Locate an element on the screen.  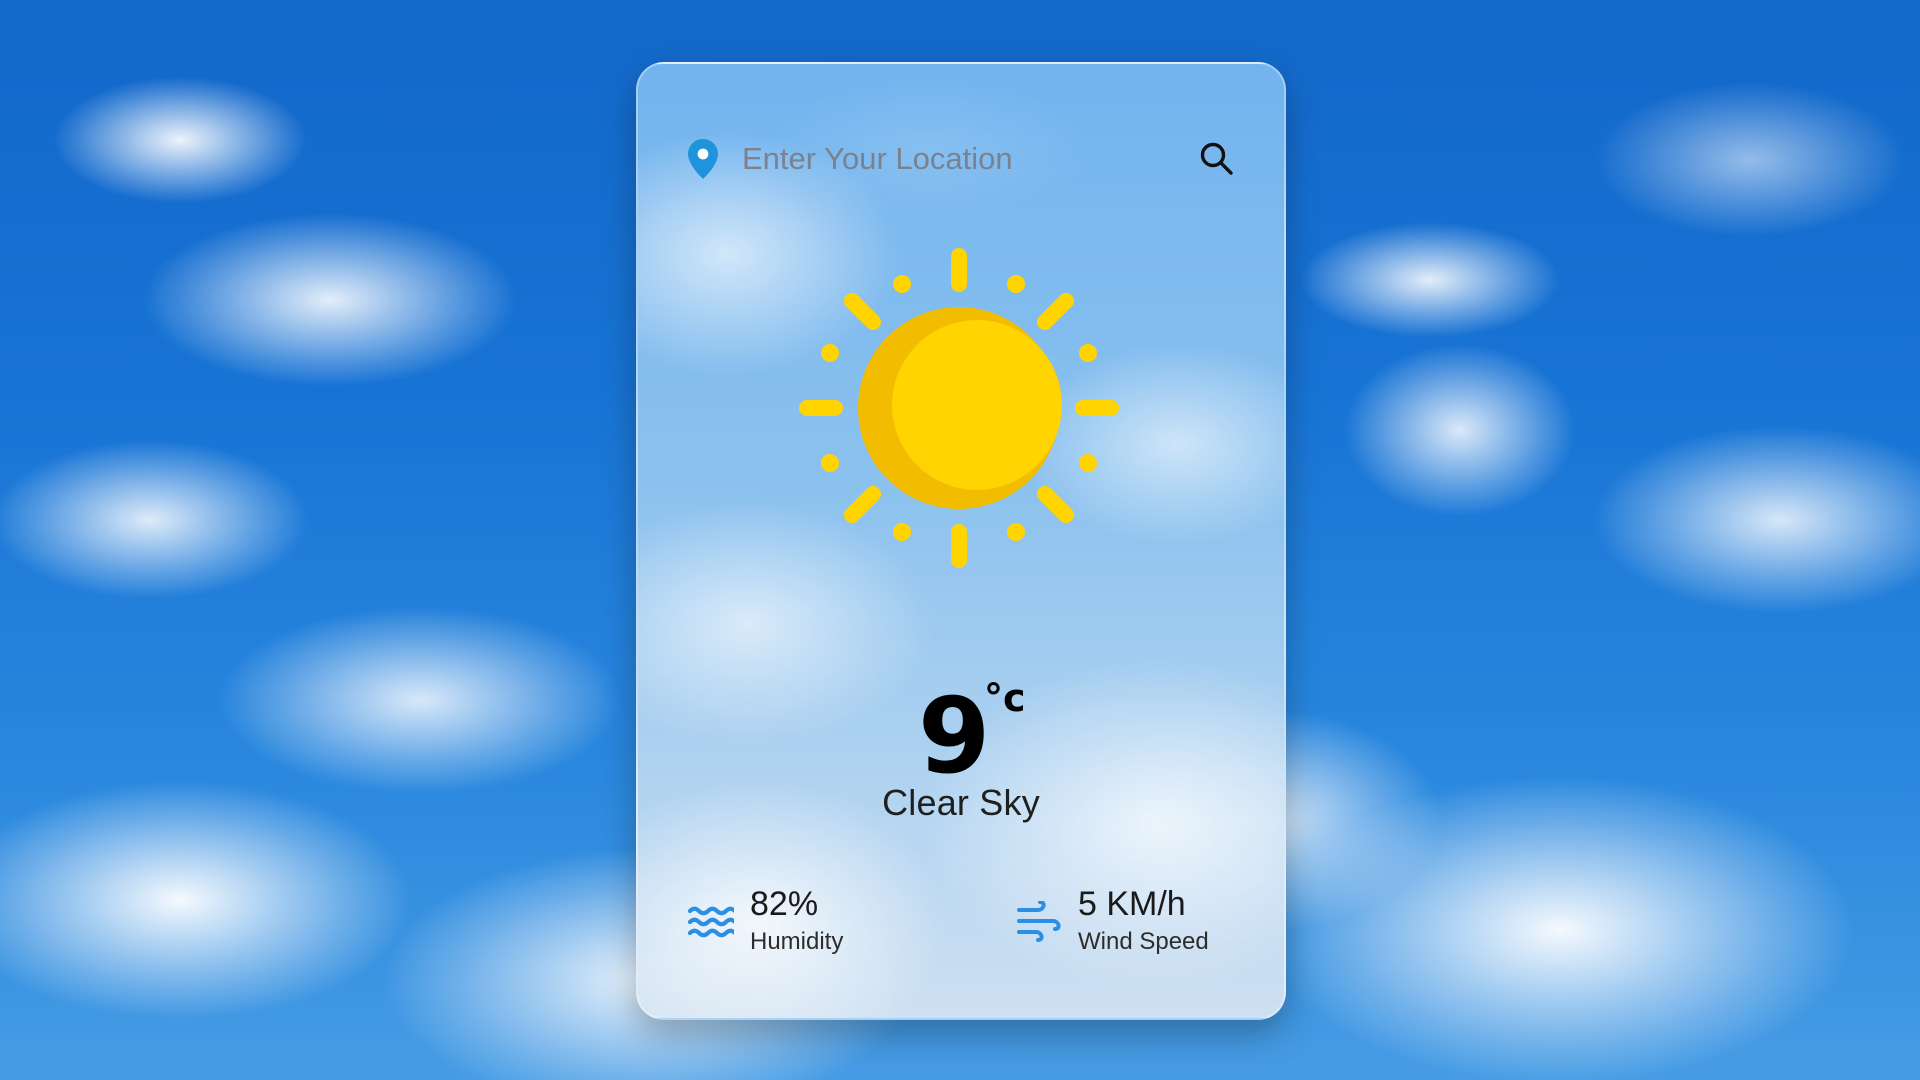
humidity-value: 82% is located at coordinates (784, 904).